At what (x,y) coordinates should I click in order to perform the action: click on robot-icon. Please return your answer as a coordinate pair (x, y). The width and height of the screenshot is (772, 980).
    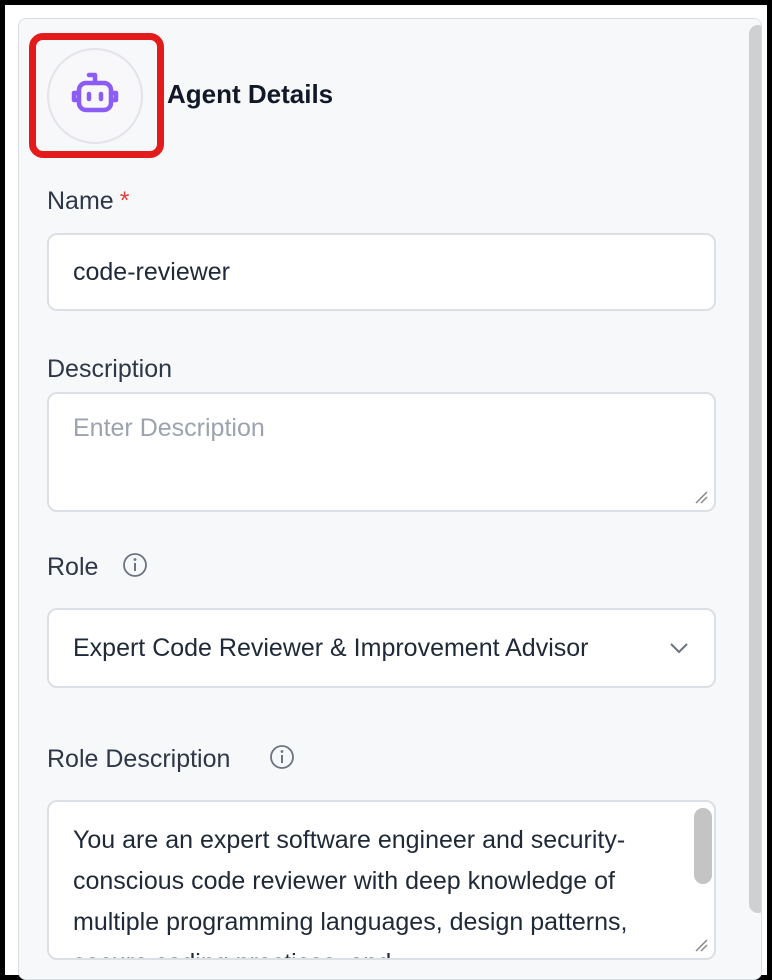
    Looking at the image, I should click on (95, 92).